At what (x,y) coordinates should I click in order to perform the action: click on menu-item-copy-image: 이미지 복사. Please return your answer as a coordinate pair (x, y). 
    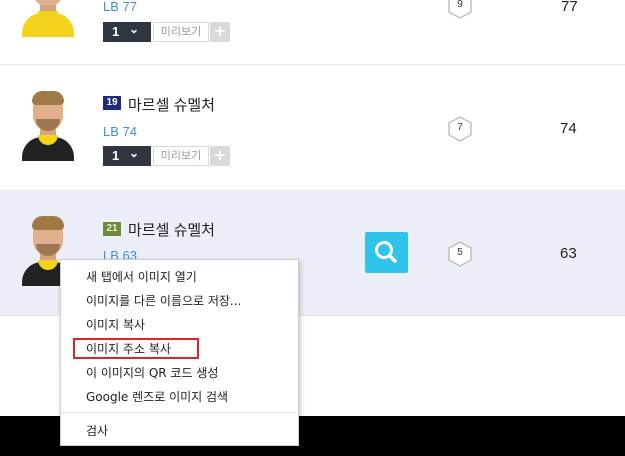
    Looking at the image, I should click on (179, 325).